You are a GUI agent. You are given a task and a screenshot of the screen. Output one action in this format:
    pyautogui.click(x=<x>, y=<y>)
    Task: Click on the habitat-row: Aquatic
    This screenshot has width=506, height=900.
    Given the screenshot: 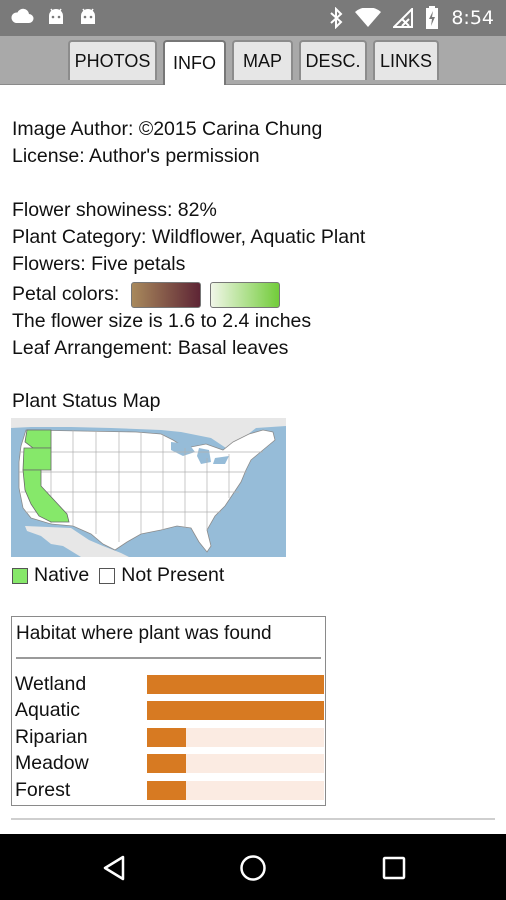 What is the action you would take?
    pyautogui.click(x=169, y=711)
    